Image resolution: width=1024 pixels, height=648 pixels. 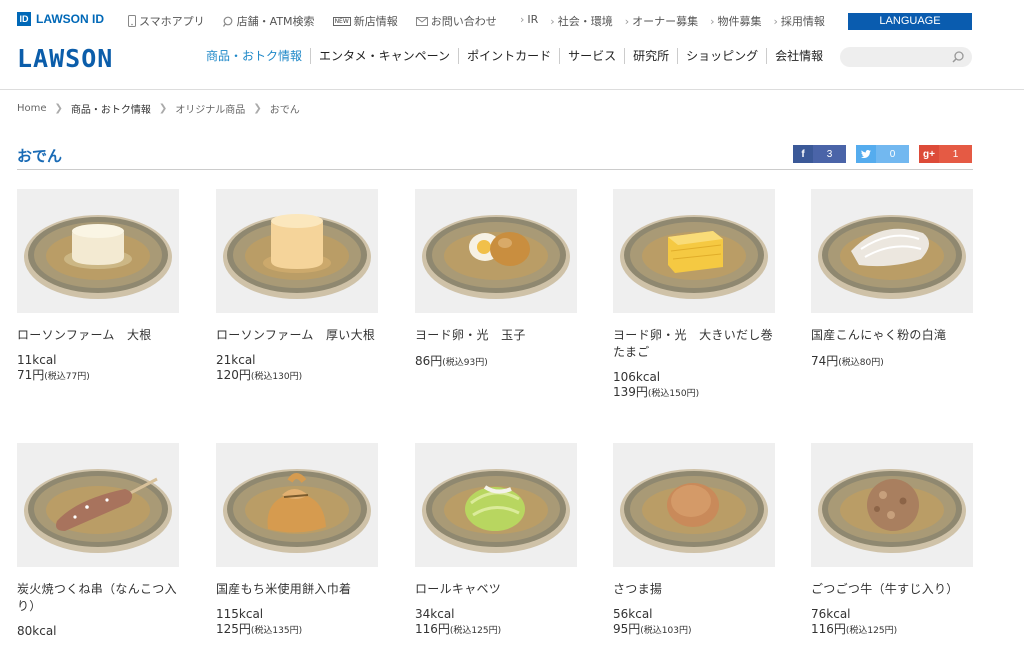 What do you see at coordinates (98, 598) in the screenshot?
I see `product-name: 炭火焼つくね串（なんこつ入り）` at bounding box center [98, 598].